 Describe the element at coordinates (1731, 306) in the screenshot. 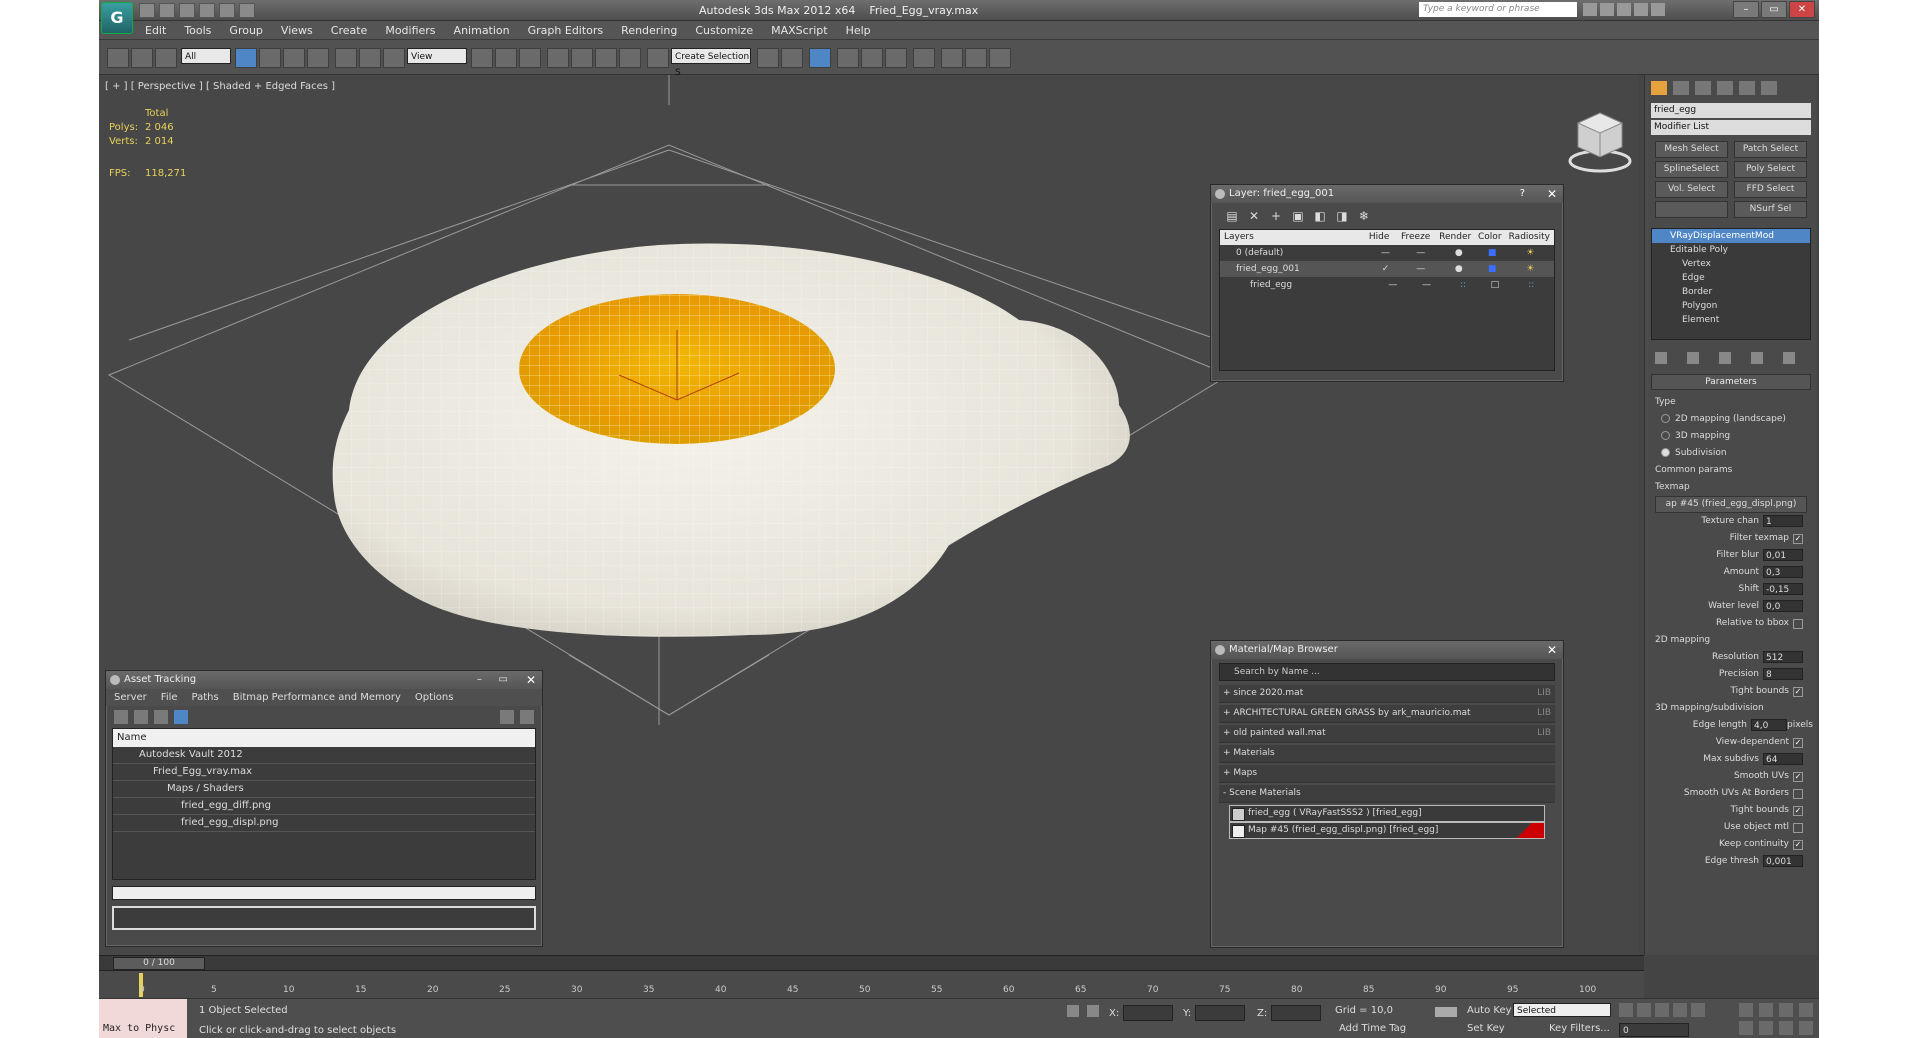

I see `stack-sub-polygon: Polygon` at that location.